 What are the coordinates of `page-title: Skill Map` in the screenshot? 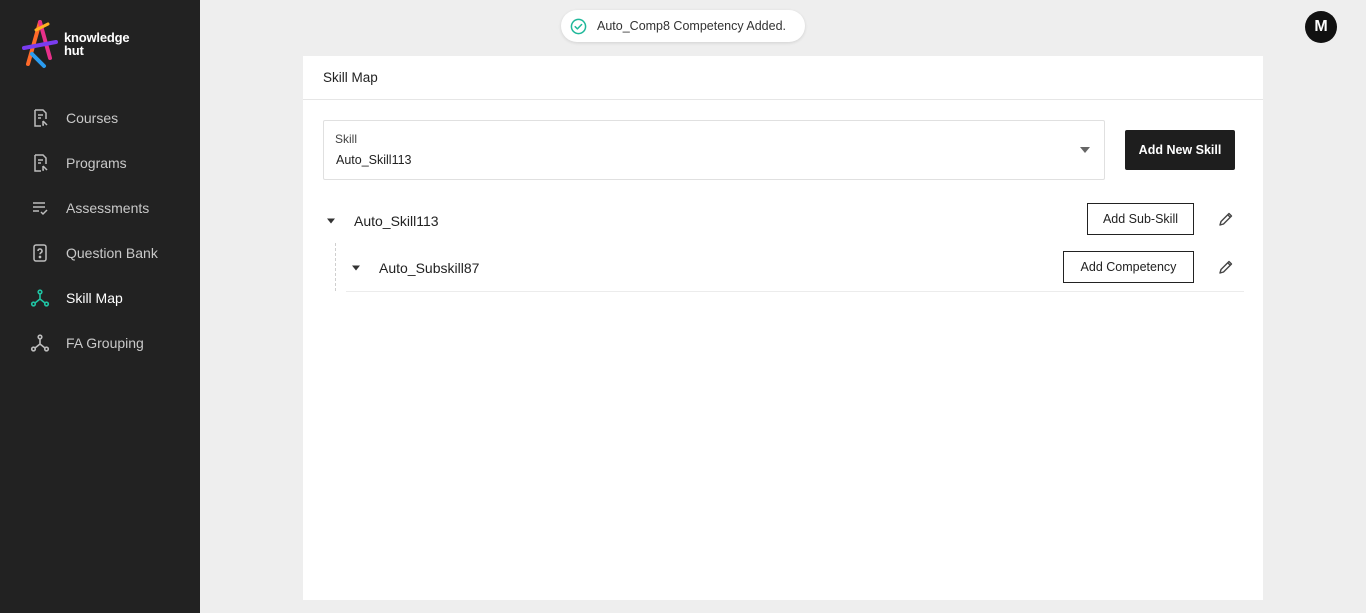 It's located at (350, 77).